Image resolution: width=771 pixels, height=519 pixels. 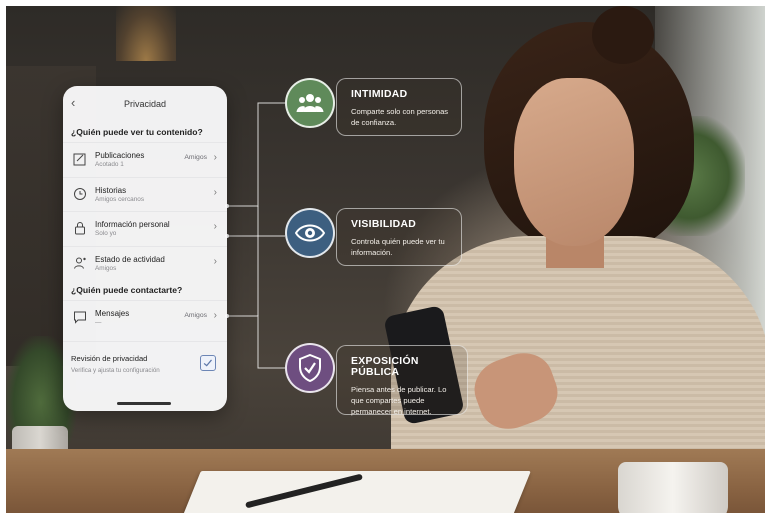 What do you see at coordinates (80, 317) in the screenshot?
I see `message-icon` at bounding box center [80, 317].